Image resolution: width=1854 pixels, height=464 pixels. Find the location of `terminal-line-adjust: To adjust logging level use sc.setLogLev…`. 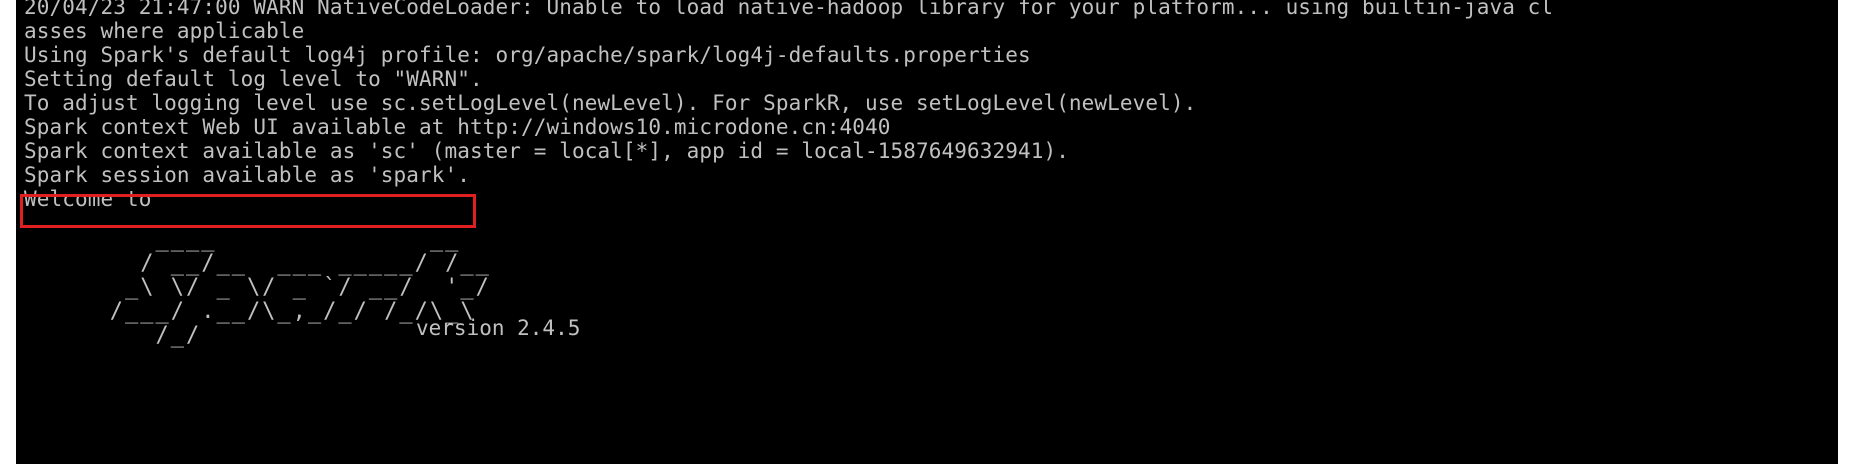

terminal-line-adjust: To adjust logging level use sc.setLogLev… is located at coordinates (610, 103).